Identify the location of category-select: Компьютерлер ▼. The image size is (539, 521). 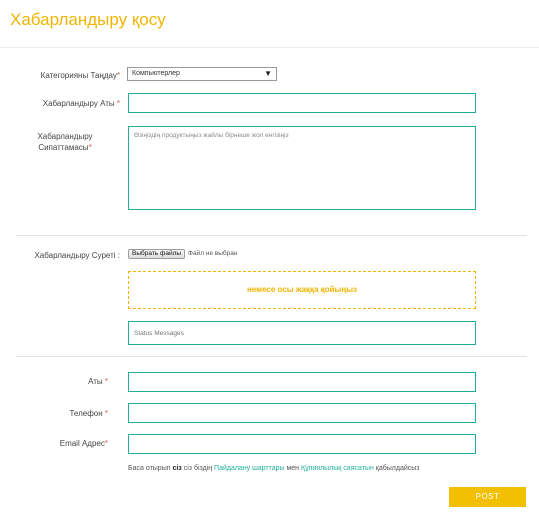
(202, 74).